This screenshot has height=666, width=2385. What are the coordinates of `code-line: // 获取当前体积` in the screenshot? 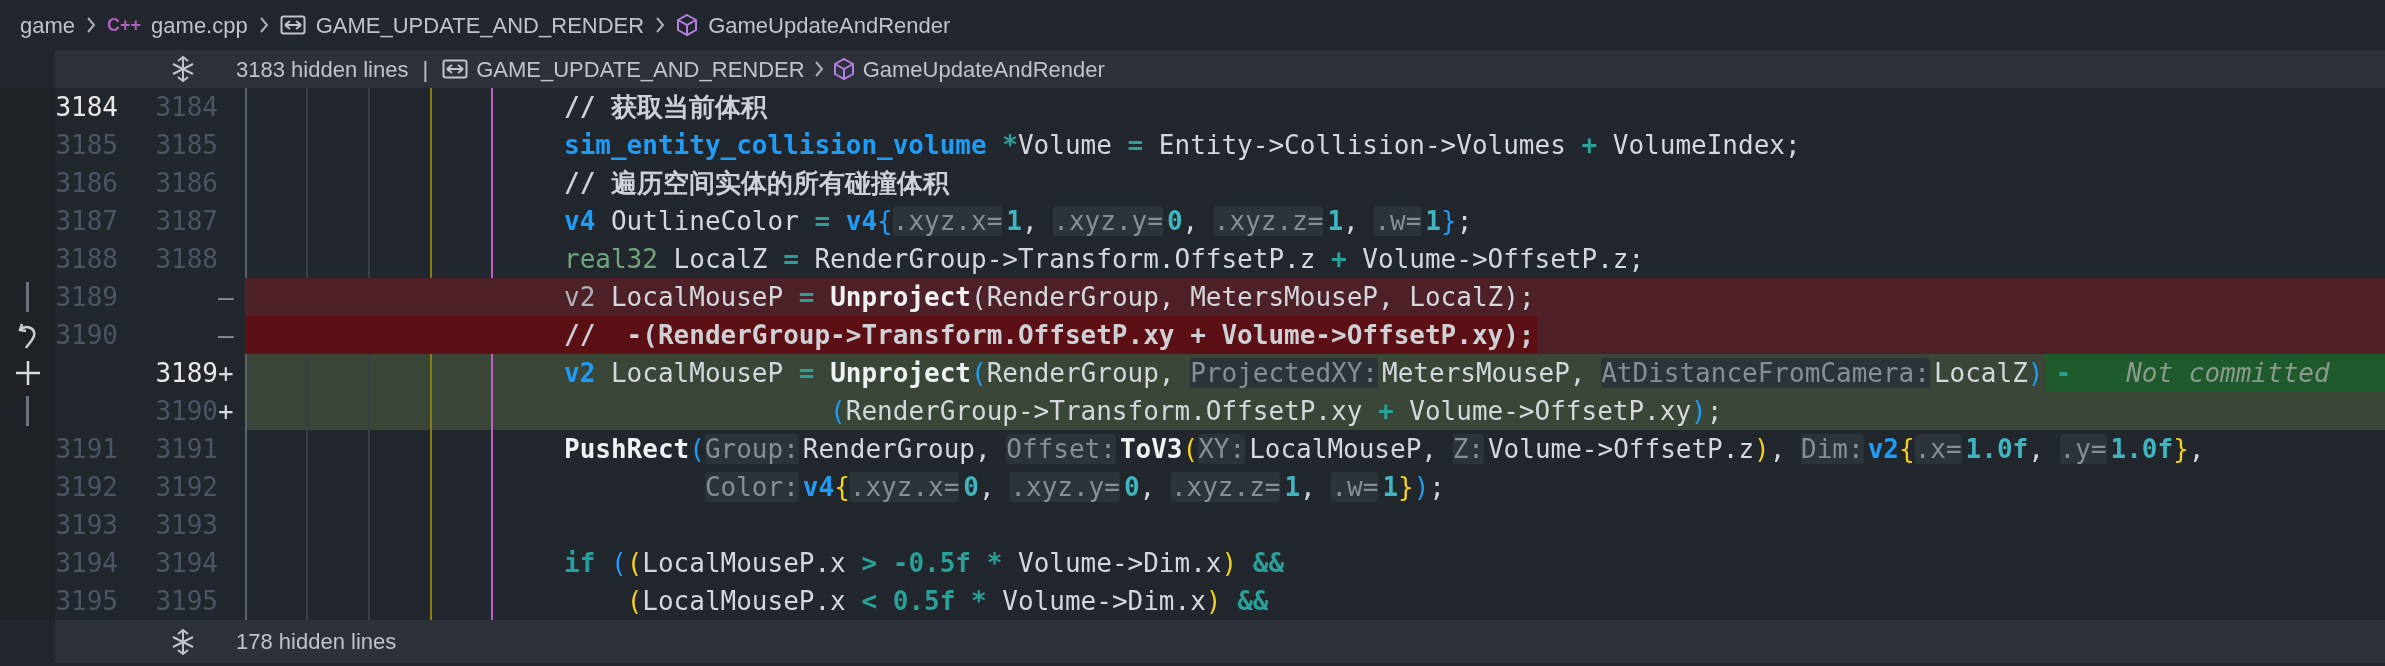 It's located at (665, 107).